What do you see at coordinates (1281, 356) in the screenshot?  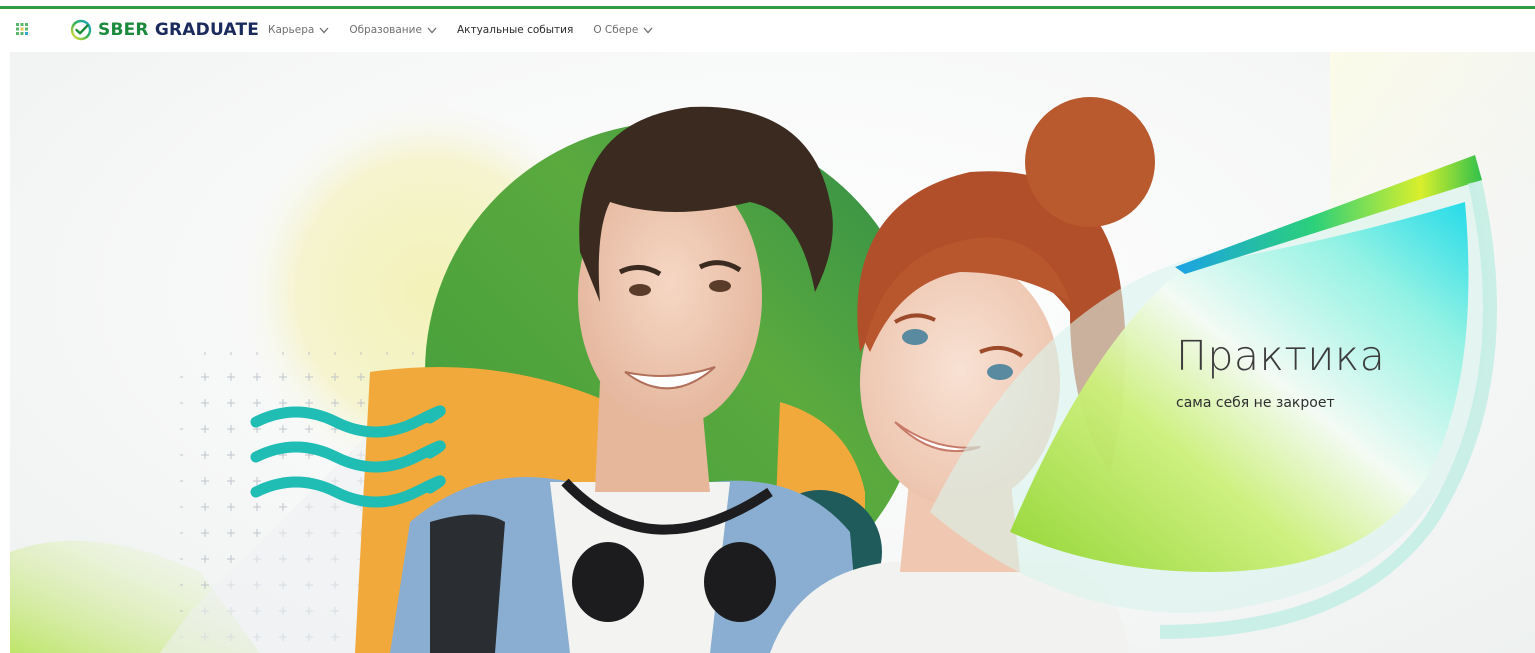 I see `hero-title: Практика` at bounding box center [1281, 356].